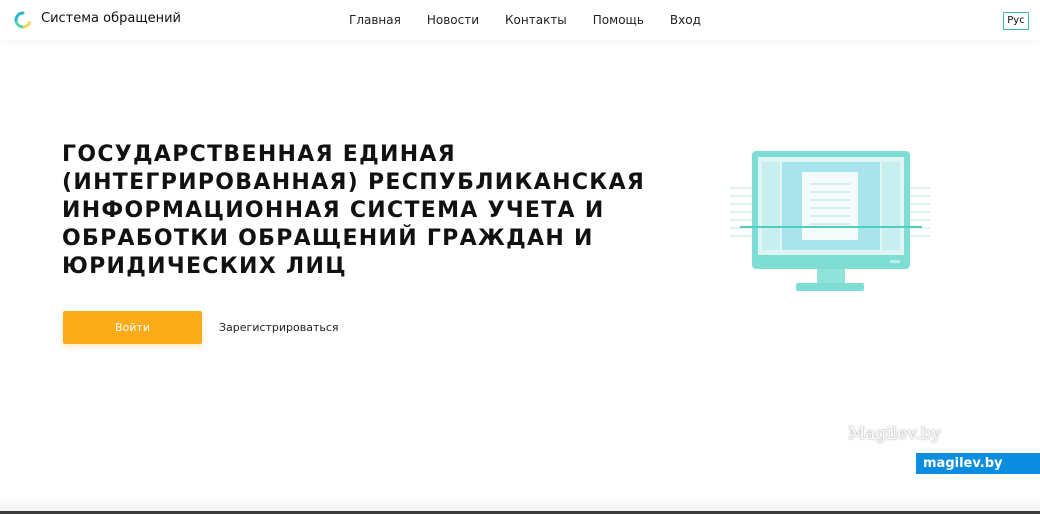 This screenshot has height=514, width=1040. Describe the element at coordinates (618, 20) in the screenshot. I see `nav-item-help: Помощь` at that location.